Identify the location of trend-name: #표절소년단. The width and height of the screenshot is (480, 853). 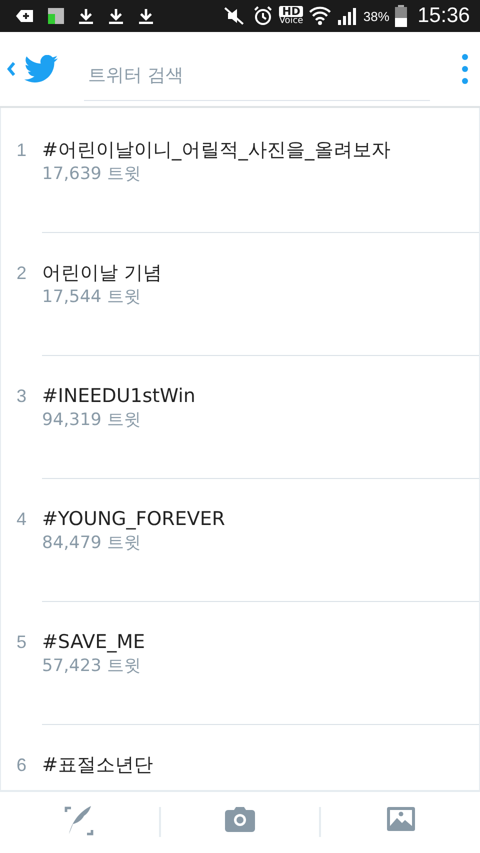
(97, 765).